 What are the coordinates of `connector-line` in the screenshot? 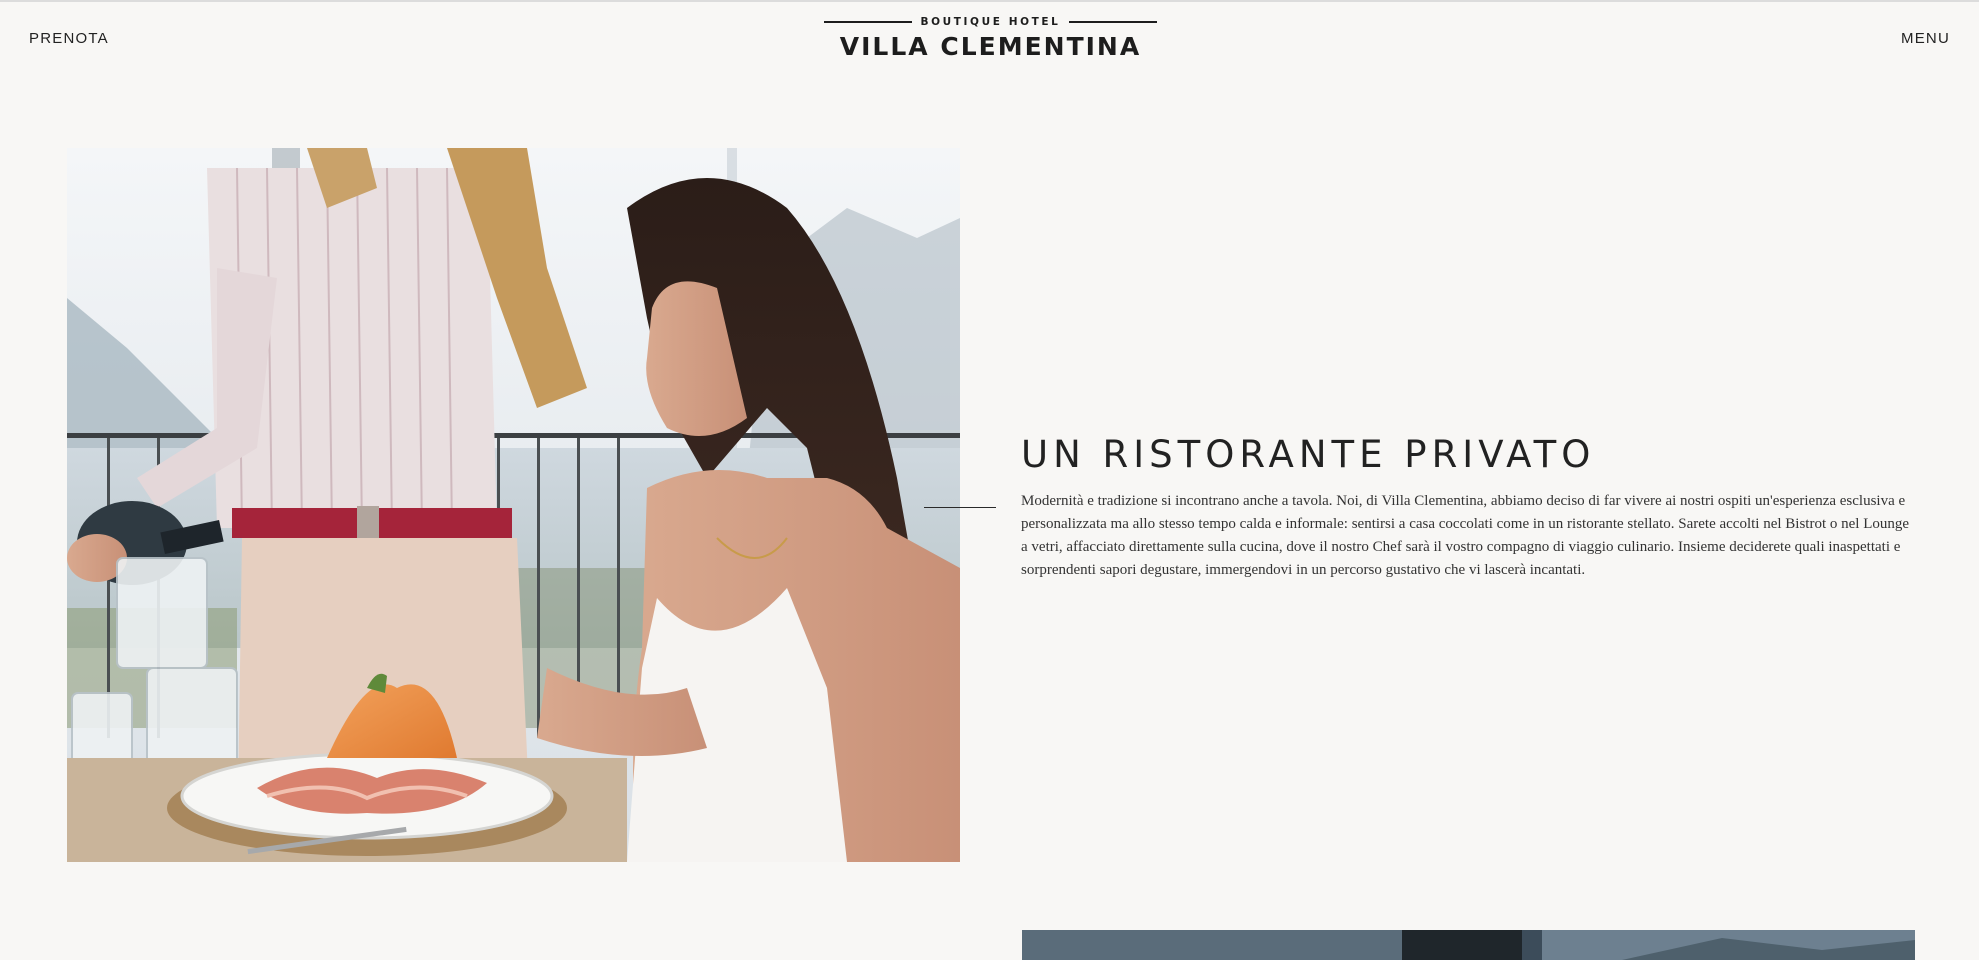 It's located at (960, 507).